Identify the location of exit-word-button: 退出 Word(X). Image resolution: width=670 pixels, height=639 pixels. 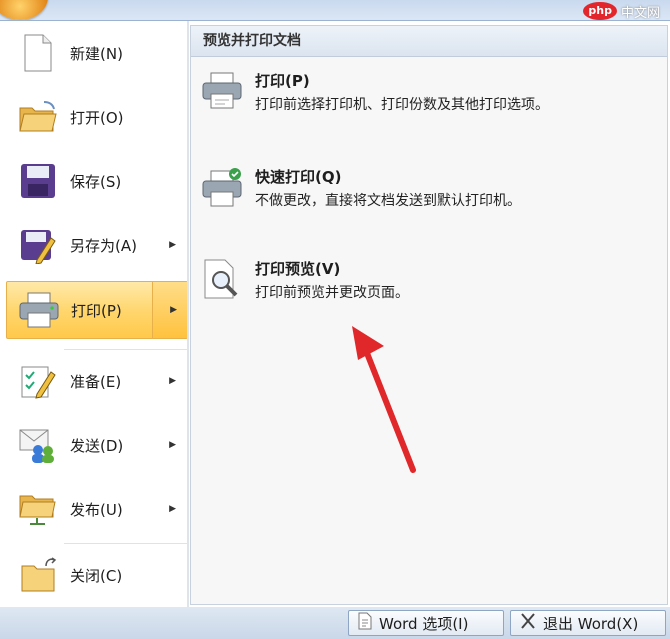
(588, 623).